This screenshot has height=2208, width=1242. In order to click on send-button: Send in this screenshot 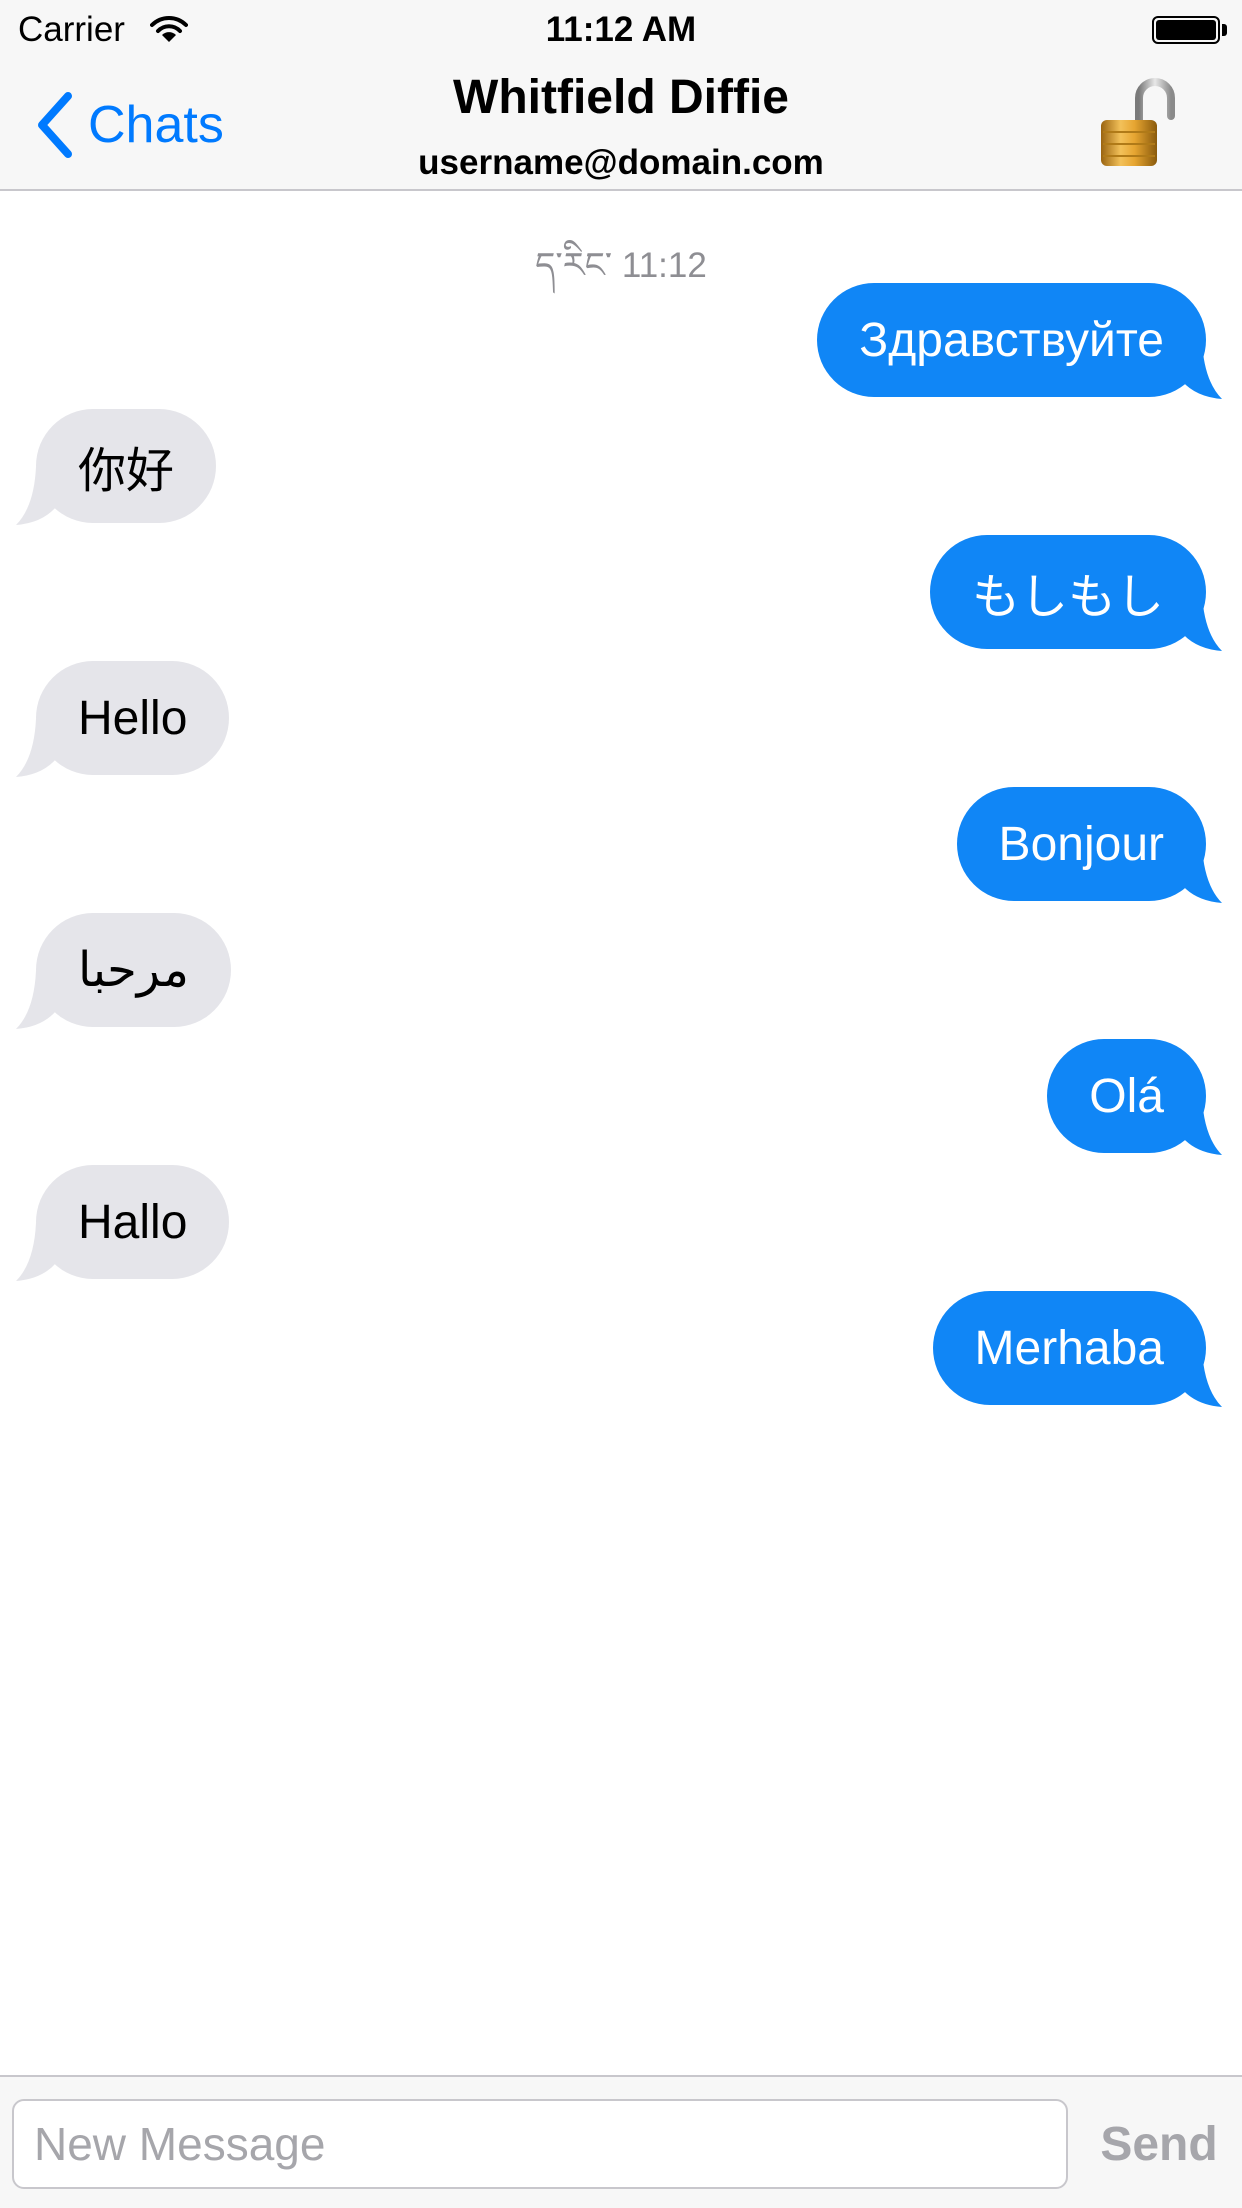, I will do `click(1159, 2144)`.